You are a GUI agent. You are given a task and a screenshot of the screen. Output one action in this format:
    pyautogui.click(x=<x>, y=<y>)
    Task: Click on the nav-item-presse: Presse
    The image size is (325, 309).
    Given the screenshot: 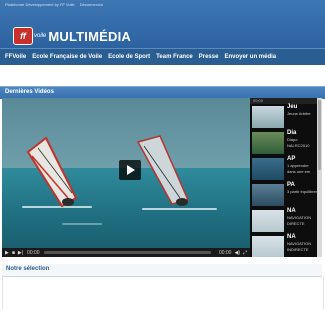 What is the action you would take?
    pyautogui.click(x=209, y=57)
    